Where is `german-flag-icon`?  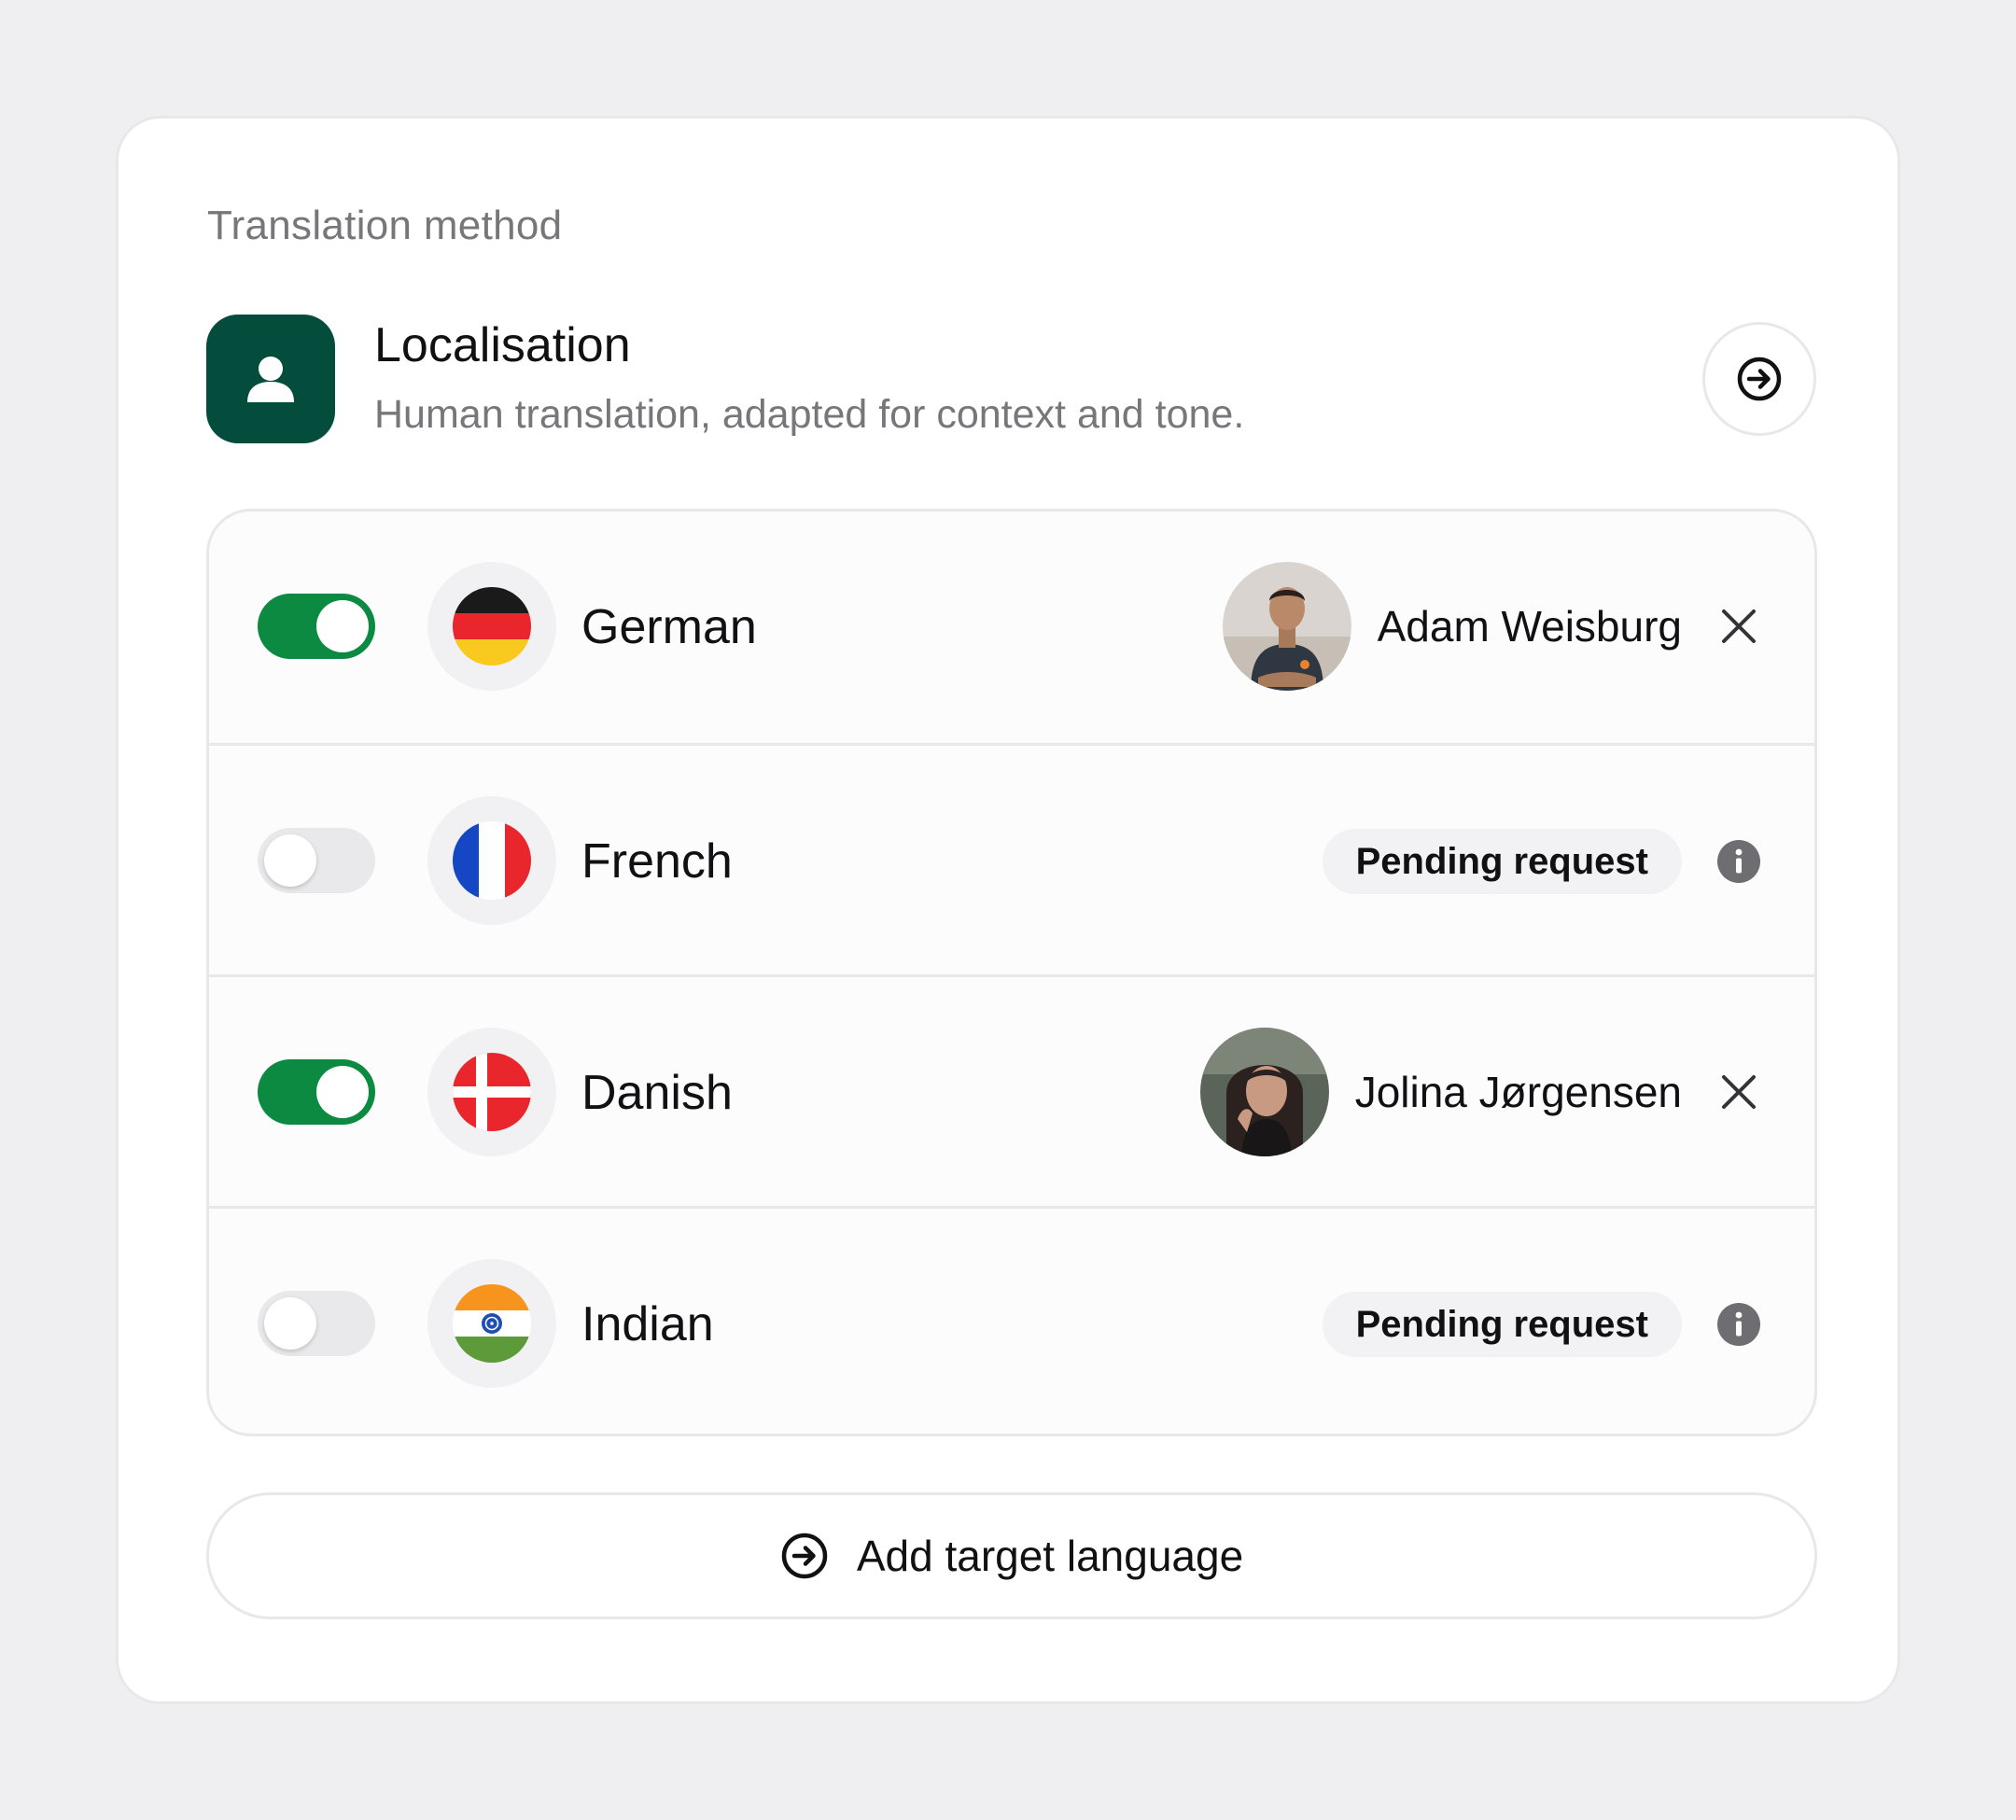
german-flag-icon is located at coordinates (492, 626).